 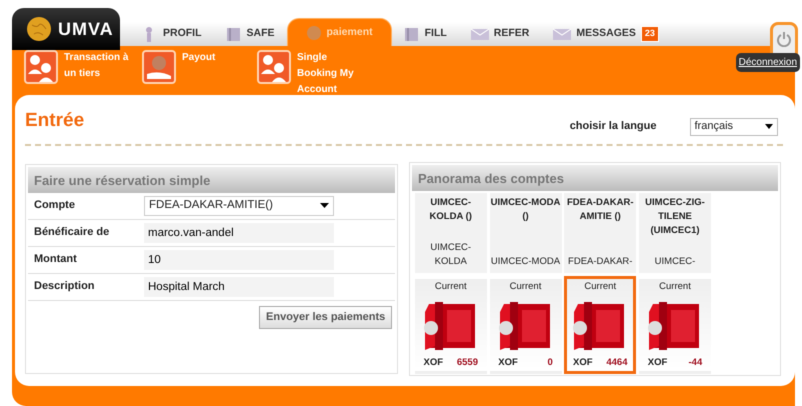 What do you see at coordinates (39, 29) in the screenshot?
I see `globe-icon` at bounding box center [39, 29].